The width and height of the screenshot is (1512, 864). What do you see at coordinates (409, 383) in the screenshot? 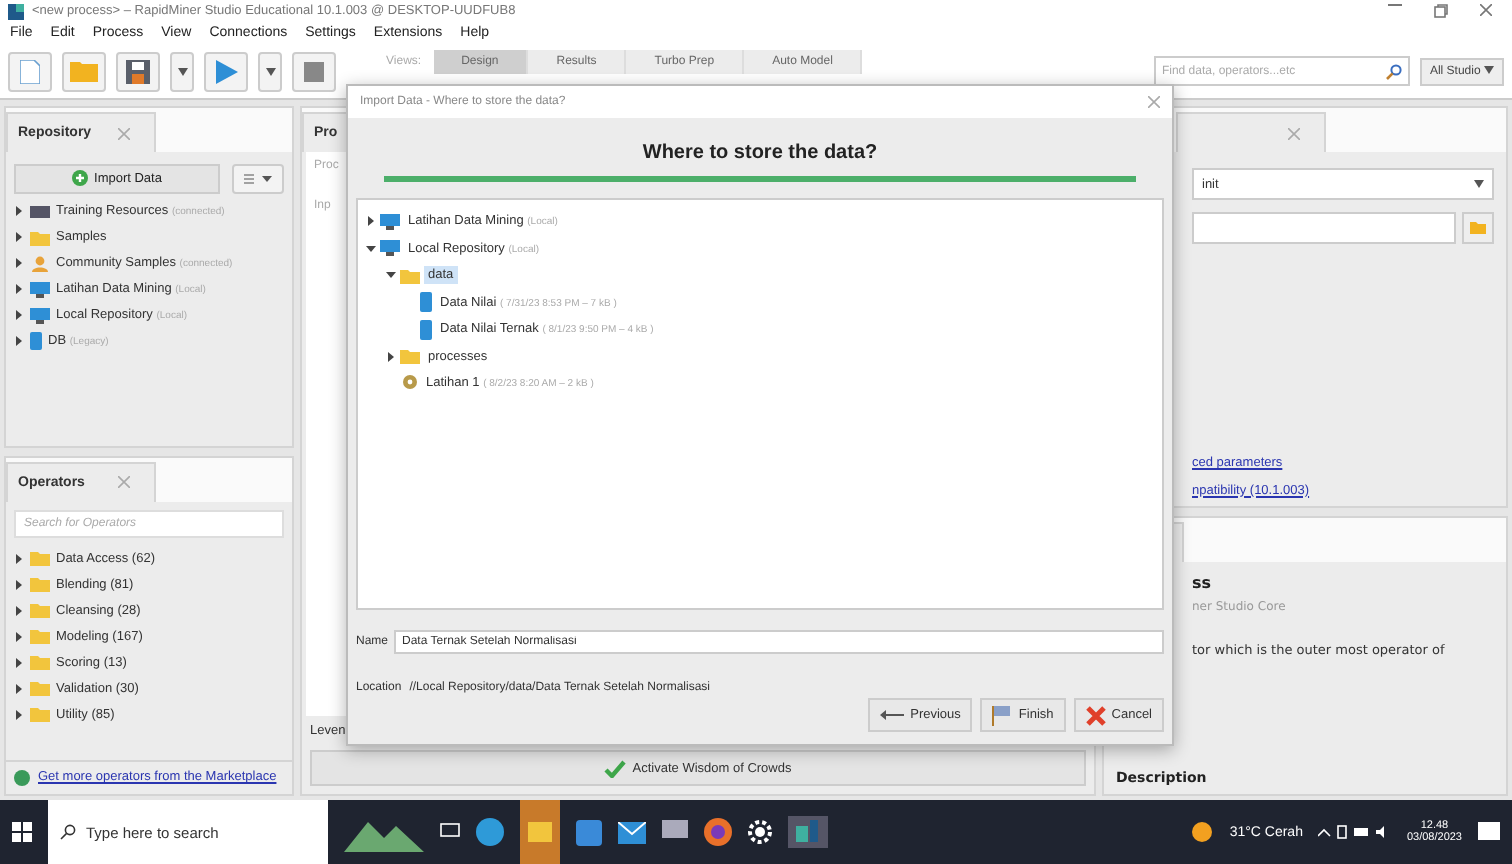
I see `gear-icon` at bounding box center [409, 383].